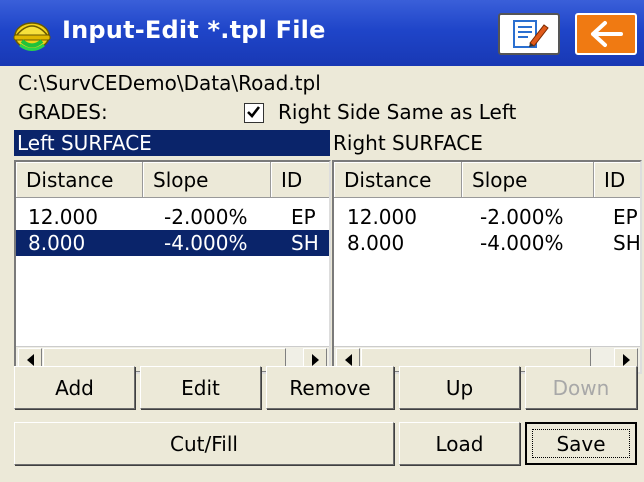 The height and width of the screenshot is (482, 644). I want to click on left-surface-header: Left SURFACE, so click(172, 143).